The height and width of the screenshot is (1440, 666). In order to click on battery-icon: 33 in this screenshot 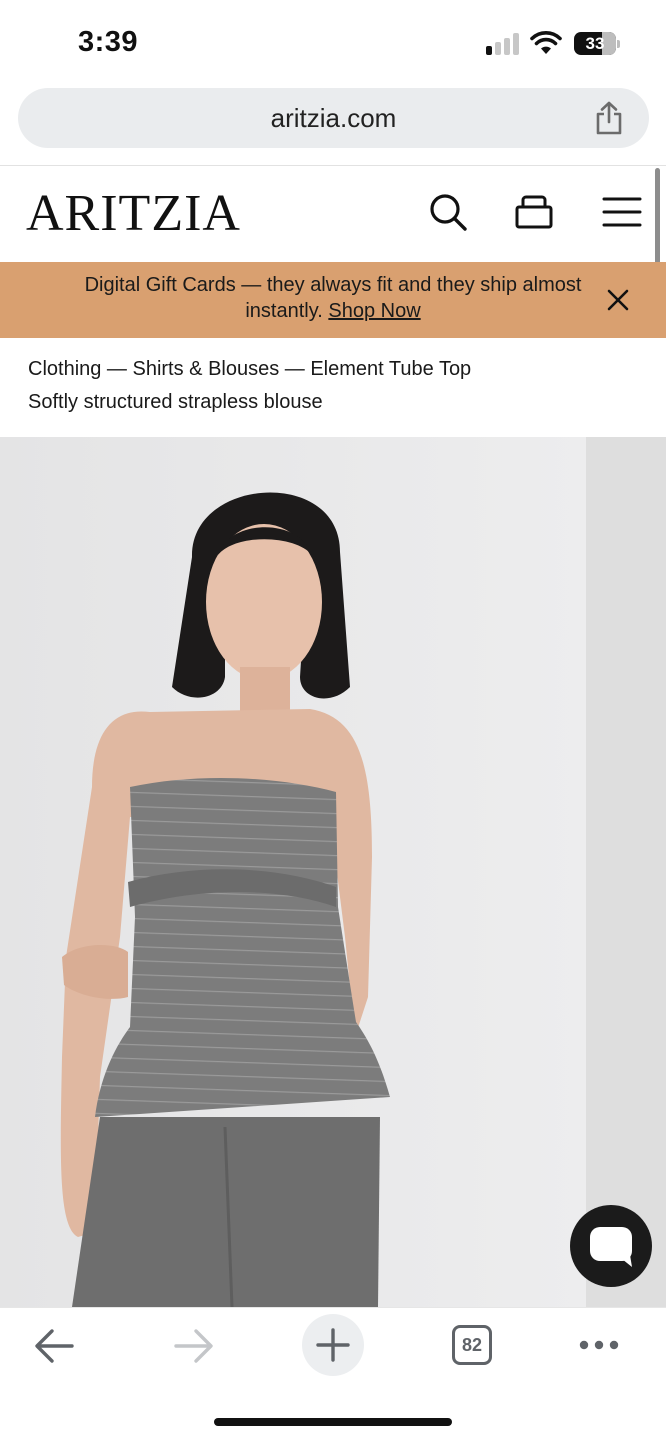, I will do `click(597, 43)`.